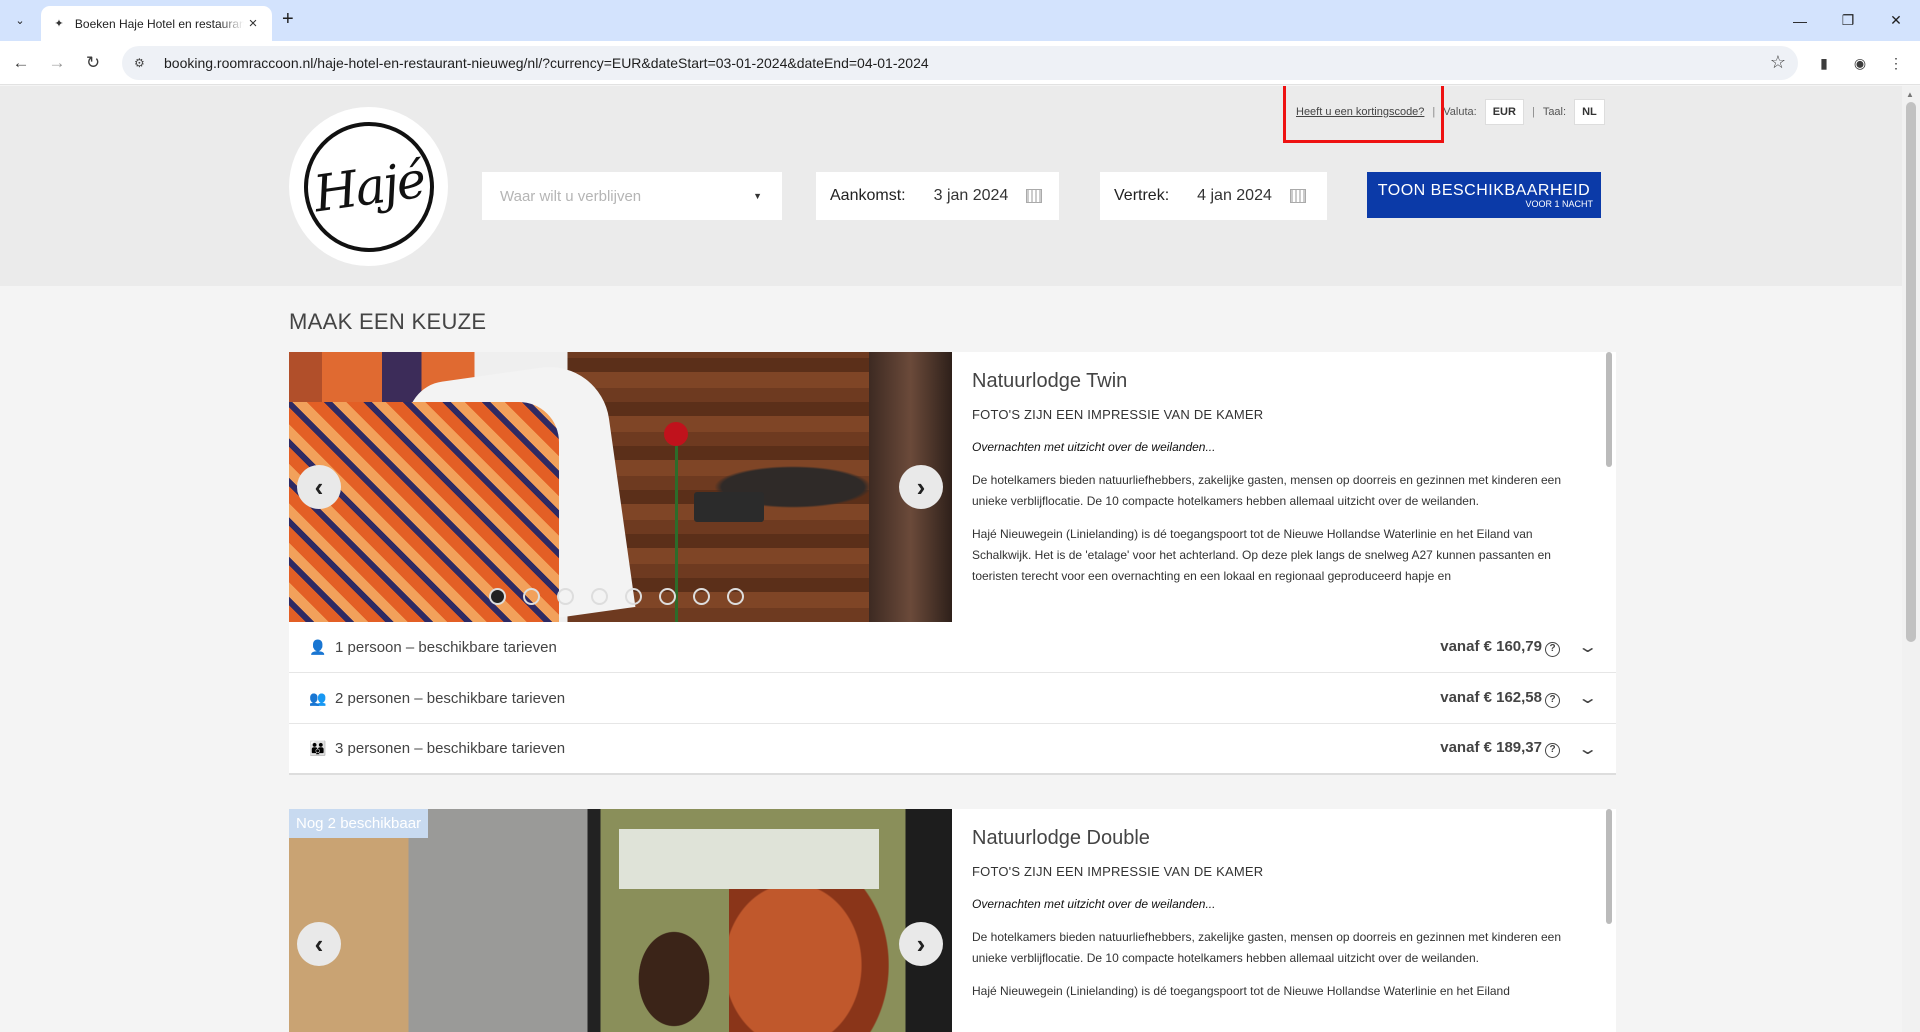 This screenshot has width=1920, height=1032. What do you see at coordinates (156, 23) in the screenshot?
I see `browser-tab: ✦ Boeken Haje Hotel en restaurant ×` at bounding box center [156, 23].